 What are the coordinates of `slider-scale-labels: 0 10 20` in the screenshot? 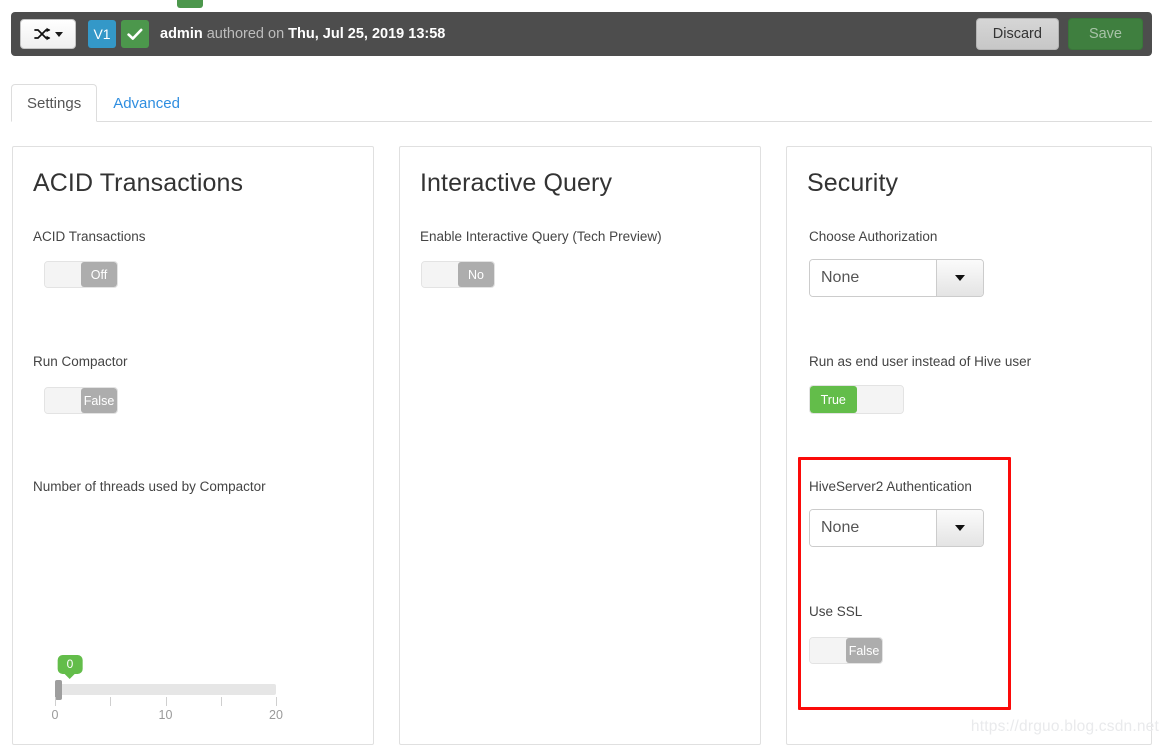 It's located at (167, 717).